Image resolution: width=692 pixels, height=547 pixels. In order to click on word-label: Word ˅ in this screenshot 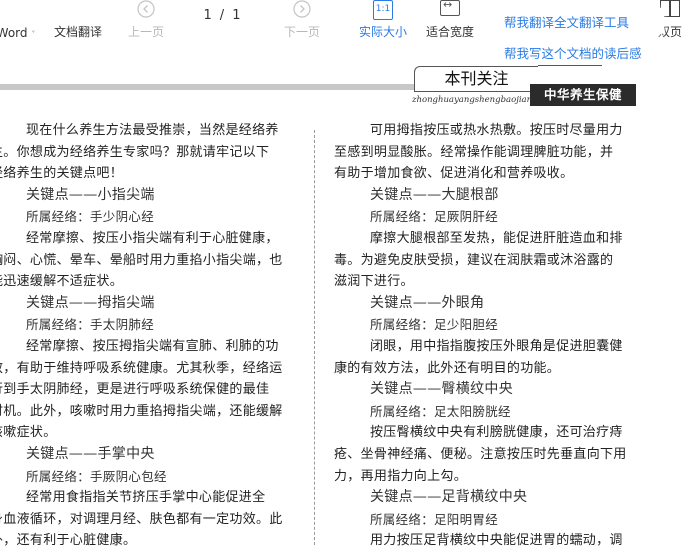, I will do `click(18, 33)`.